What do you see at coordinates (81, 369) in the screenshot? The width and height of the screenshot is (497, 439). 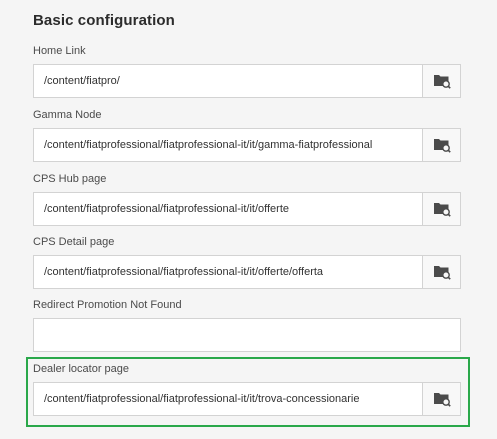 I see `dealer-locator-page-label: Dealer locator page` at bounding box center [81, 369].